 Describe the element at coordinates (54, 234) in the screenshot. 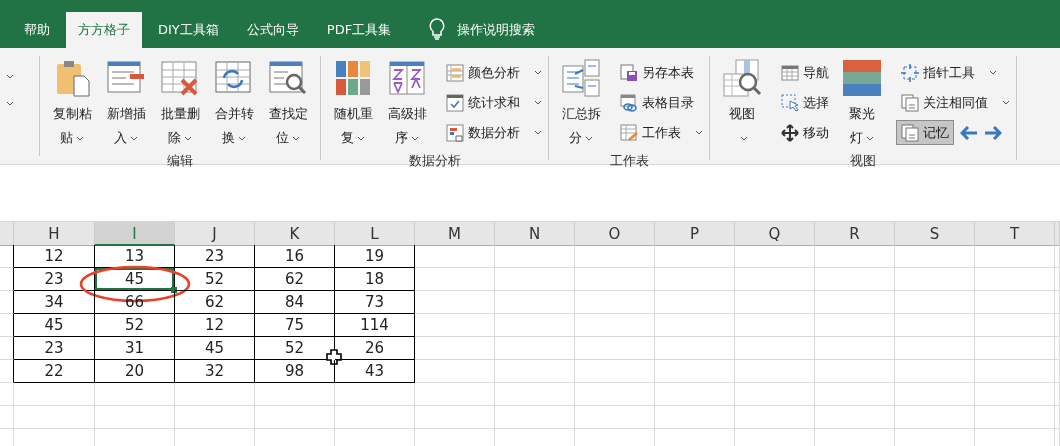

I see `column-header: H` at that location.